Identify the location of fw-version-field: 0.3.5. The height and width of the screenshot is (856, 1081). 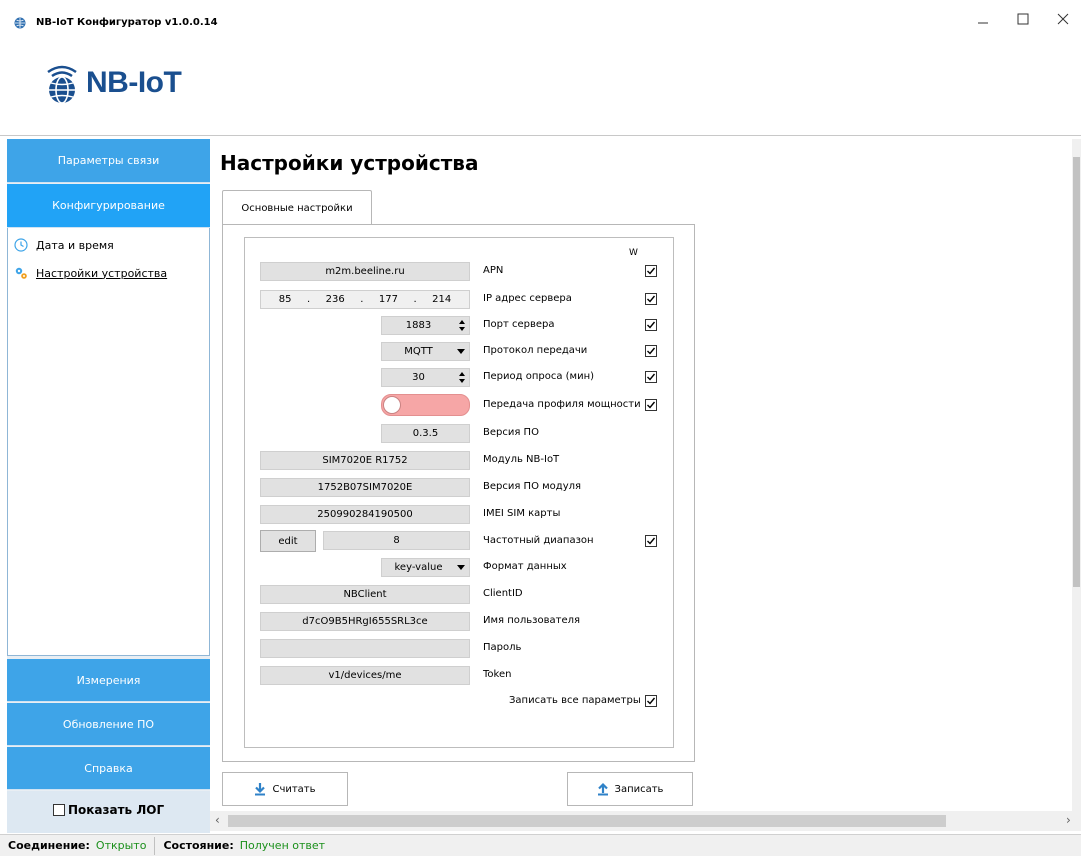
(425, 433).